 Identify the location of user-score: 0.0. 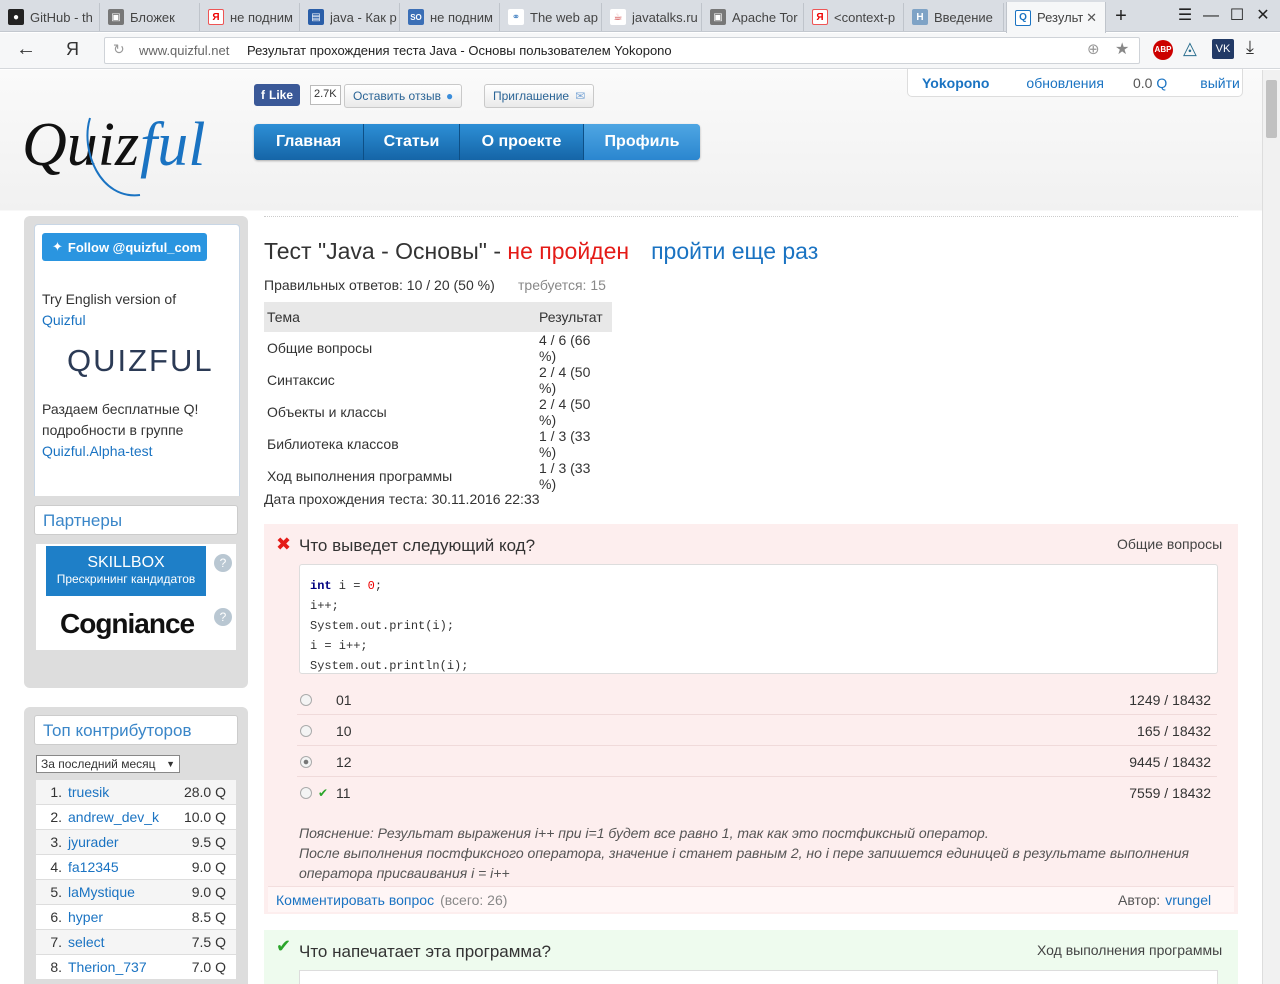
(1142, 82).